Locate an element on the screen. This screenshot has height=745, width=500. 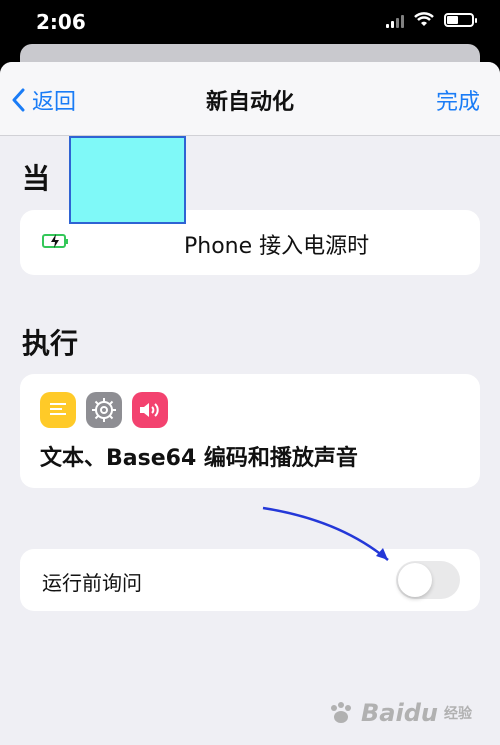
speaker-icon is located at coordinates (150, 410).